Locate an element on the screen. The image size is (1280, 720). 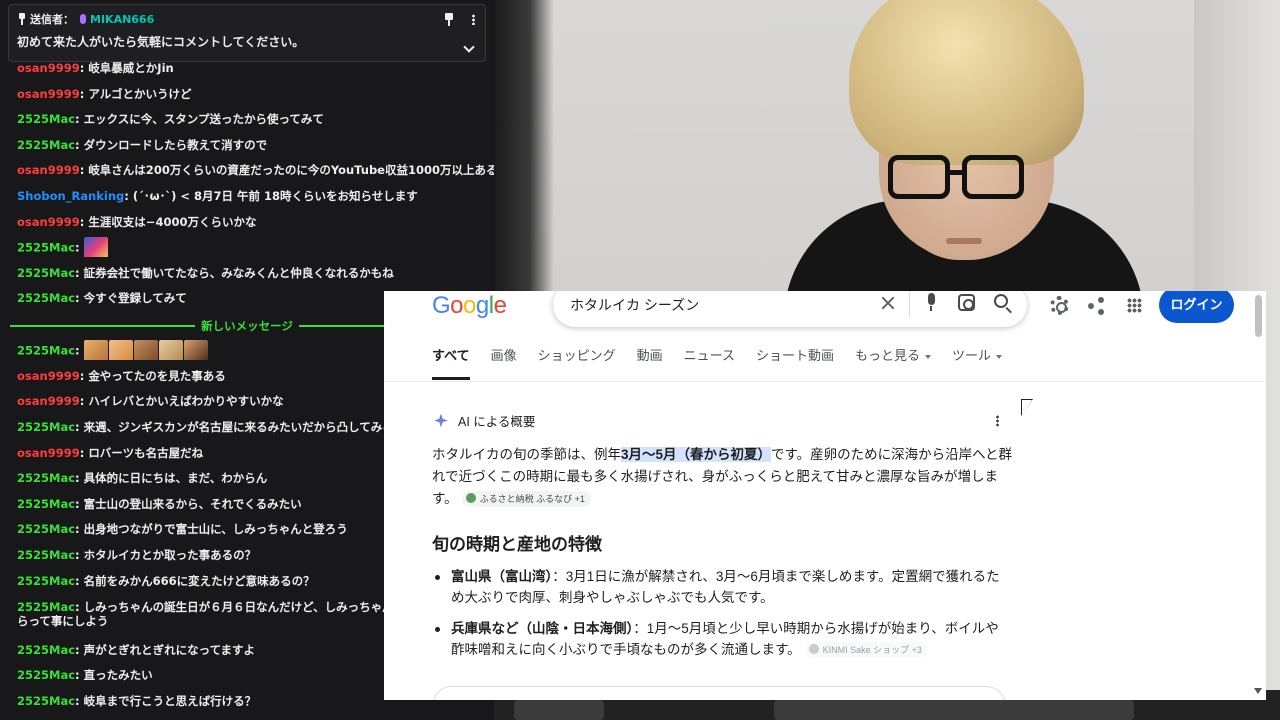
chat-message-text: 来週、ジンギスカンが名古屋に来るみたいだから凸してみる？ is located at coordinates (244, 427).